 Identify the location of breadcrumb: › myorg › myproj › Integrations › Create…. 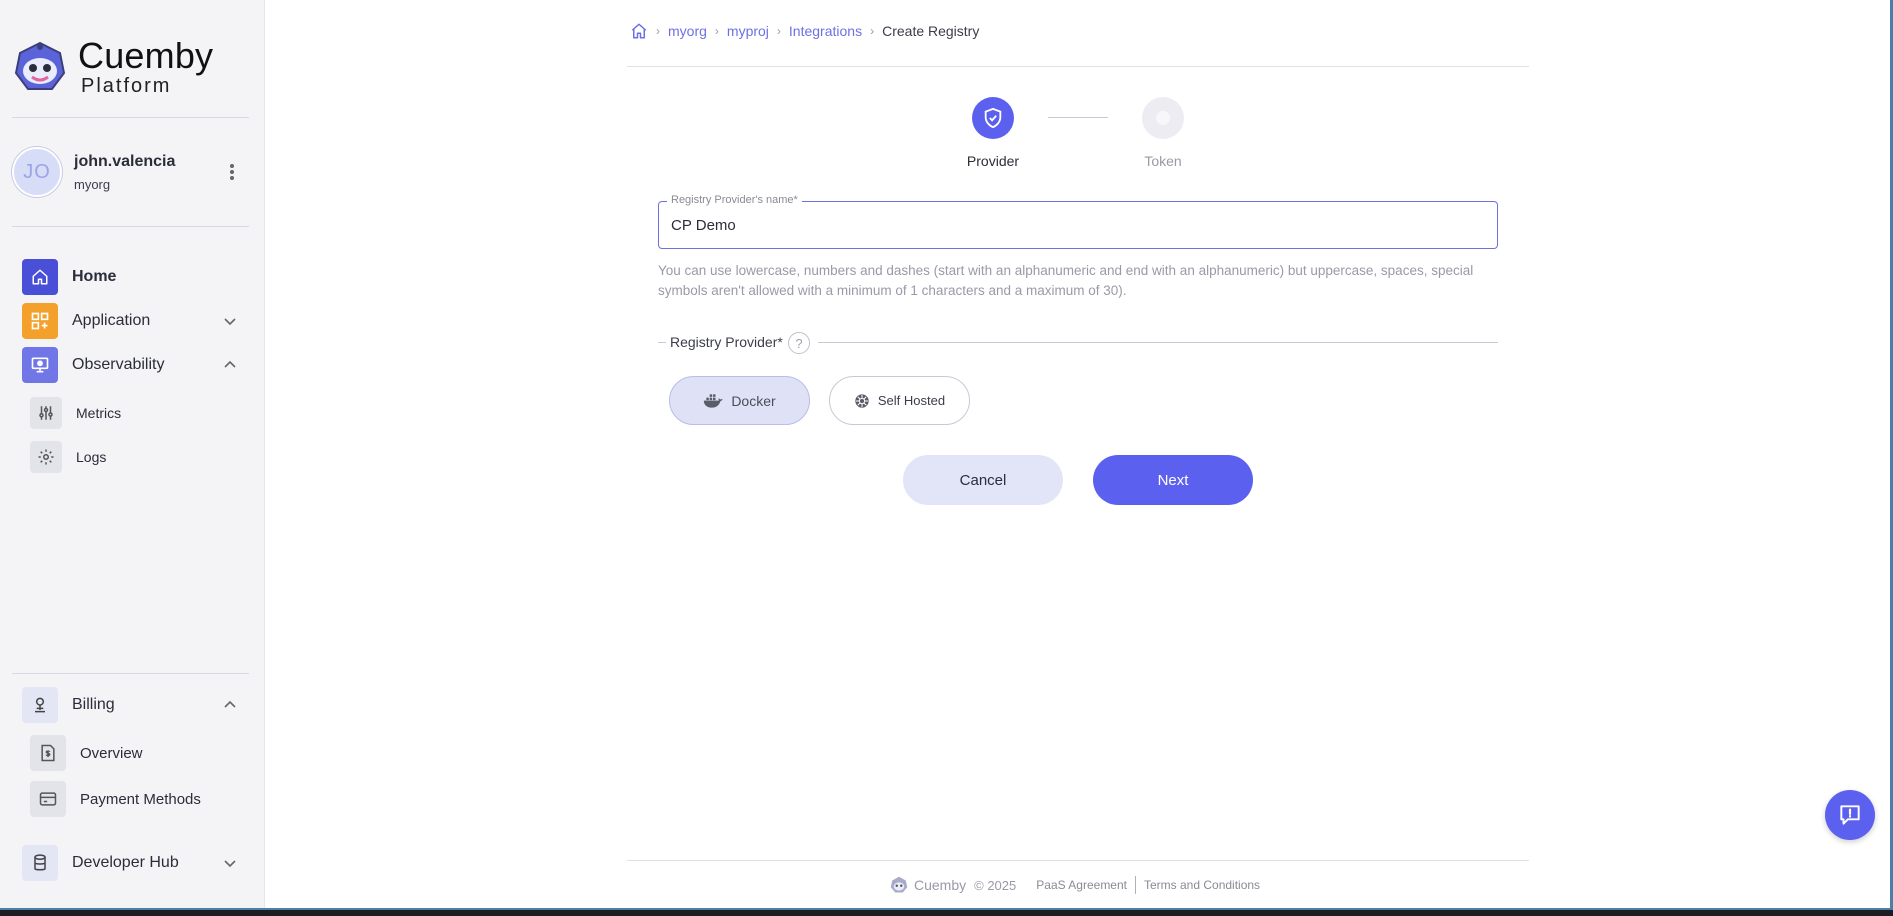
(804, 31).